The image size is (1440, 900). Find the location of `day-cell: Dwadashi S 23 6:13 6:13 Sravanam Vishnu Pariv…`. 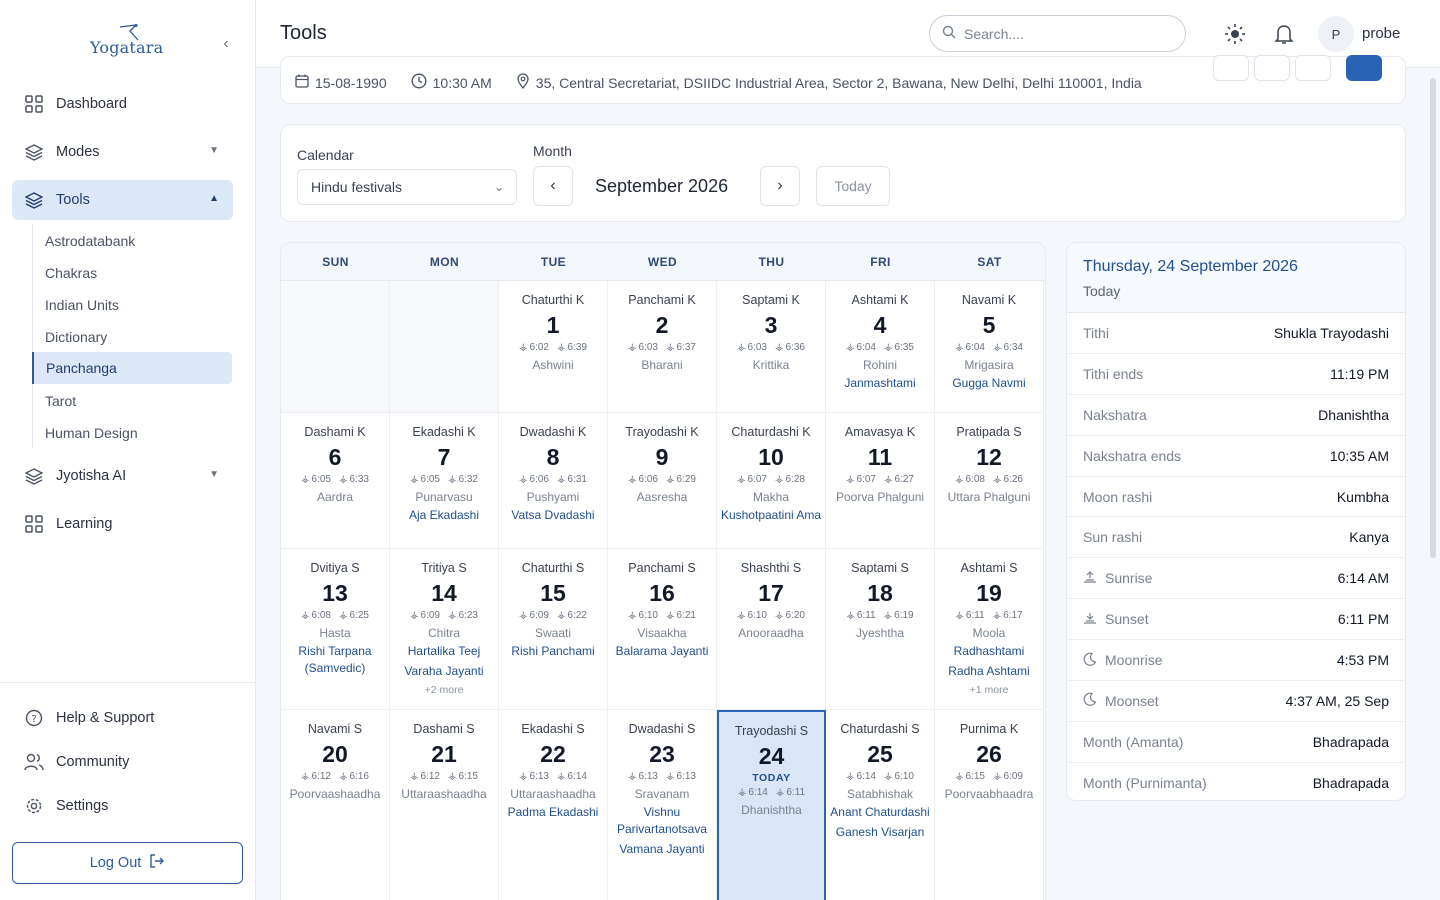

day-cell: Dwadashi S 23 6:13 6:13 Sravanam Vishnu Pariv… is located at coordinates (662, 805).